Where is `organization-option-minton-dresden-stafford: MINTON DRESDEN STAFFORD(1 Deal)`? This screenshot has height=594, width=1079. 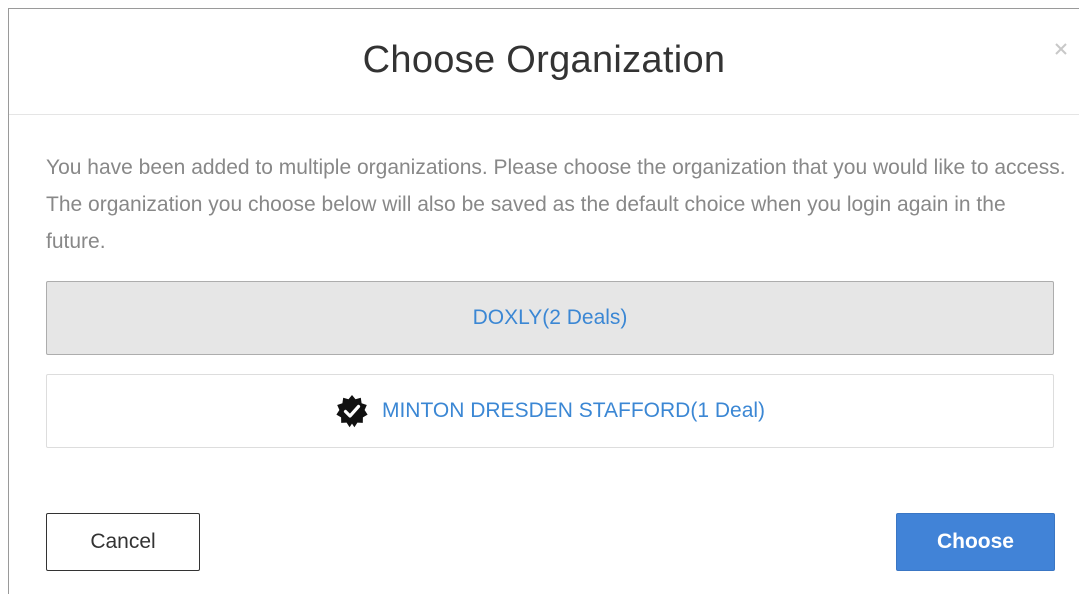 organization-option-minton-dresden-stafford: MINTON DRESDEN STAFFORD(1 Deal) is located at coordinates (550, 411).